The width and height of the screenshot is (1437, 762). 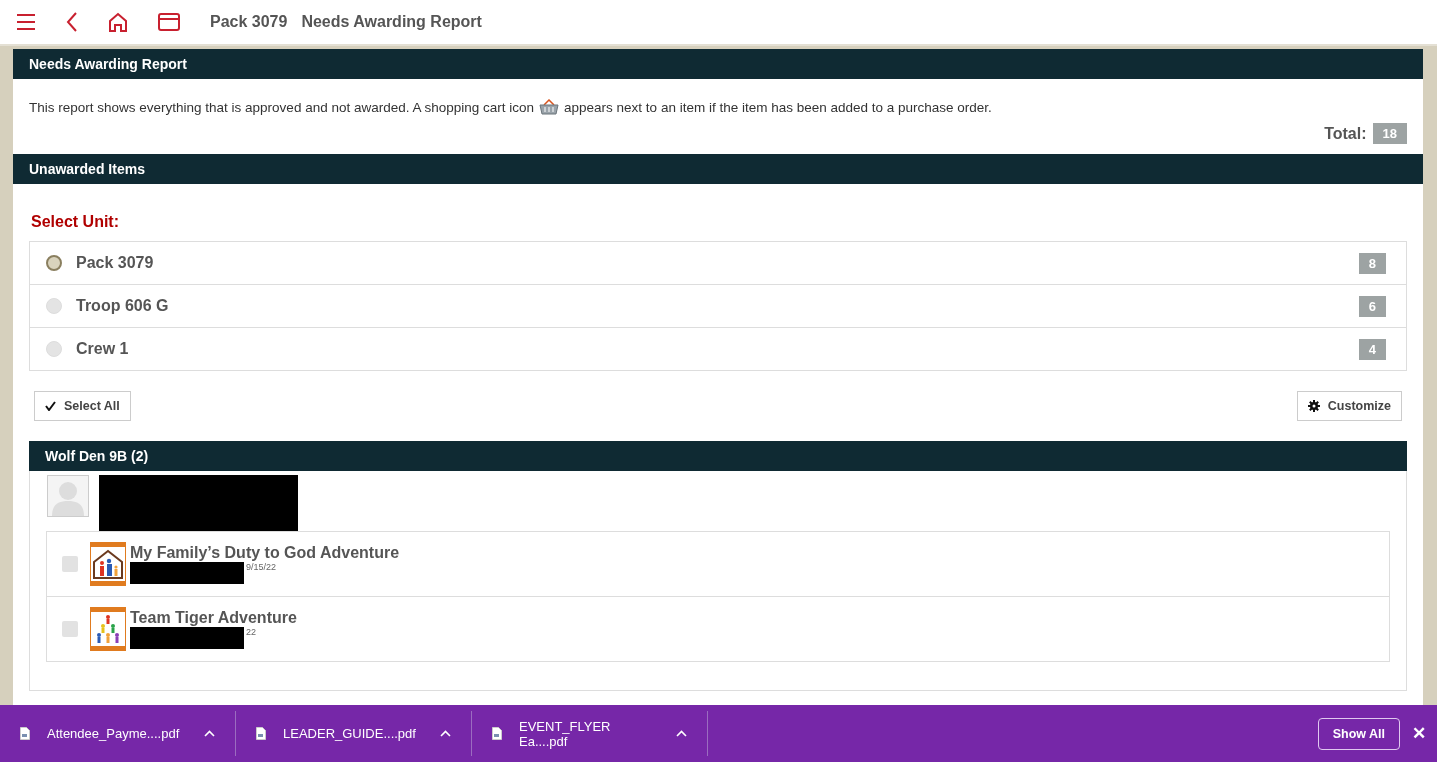 I want to click on description-text: appears next to an item if the item has been added to a purchase order., so click(x=778, y=107).